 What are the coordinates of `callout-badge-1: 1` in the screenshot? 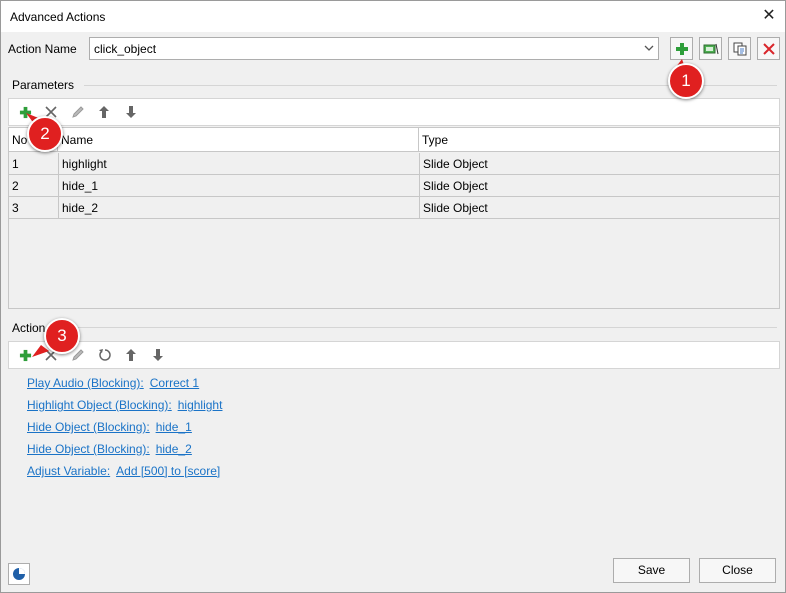 It's located at (686, 81).